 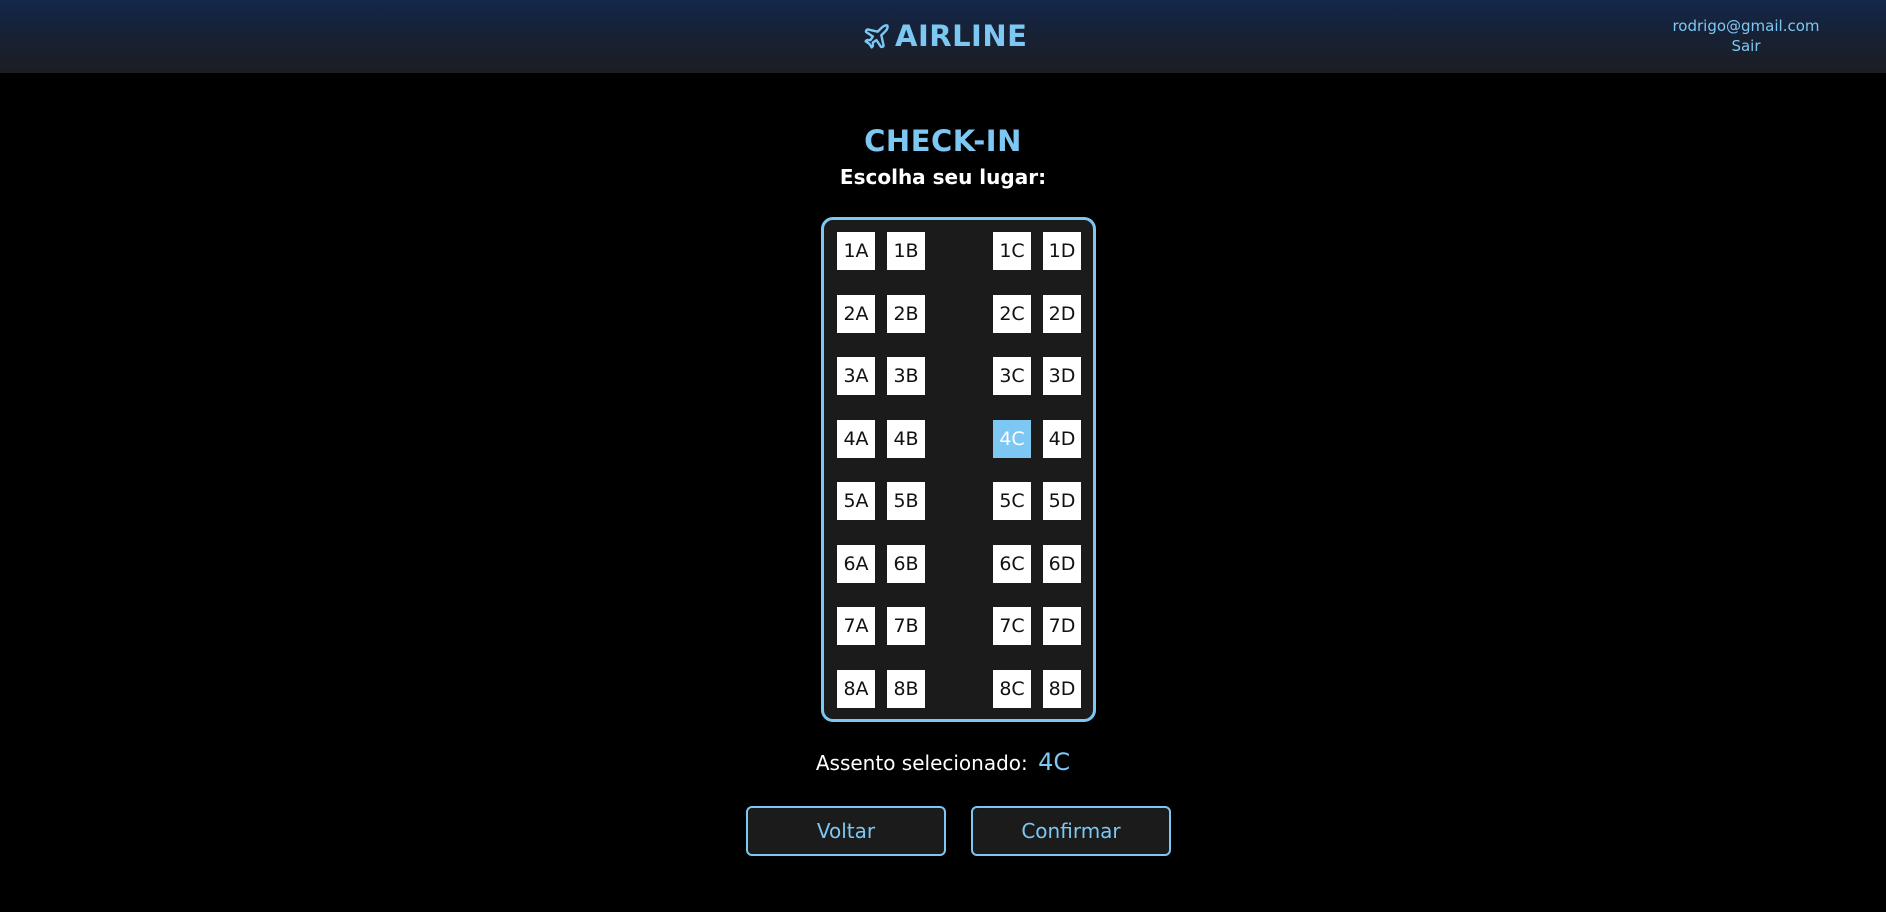 What do you see at coordinates (906, 626) in the screenshot?
I see `seat-7b: 7B` at bounding box center [906, 626].